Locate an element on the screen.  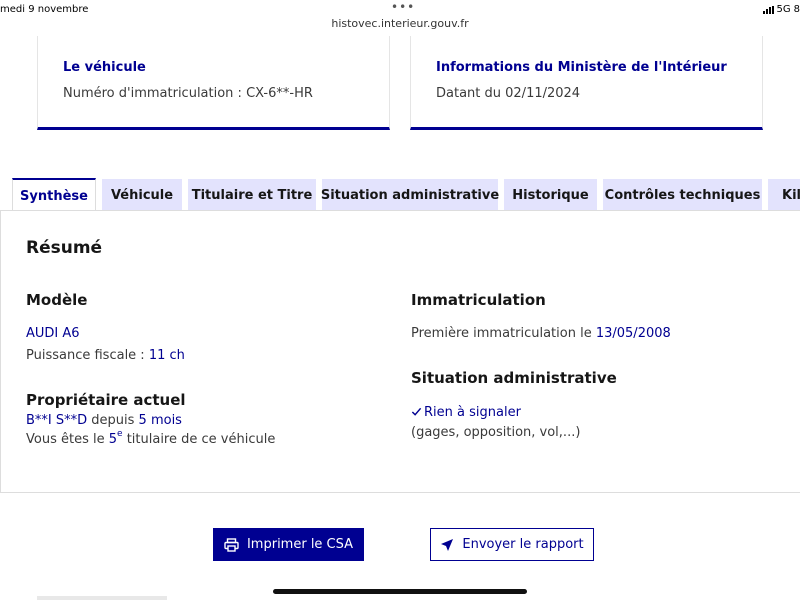
tab-kilometrage: Kilo is located at coordinates (784, 195).